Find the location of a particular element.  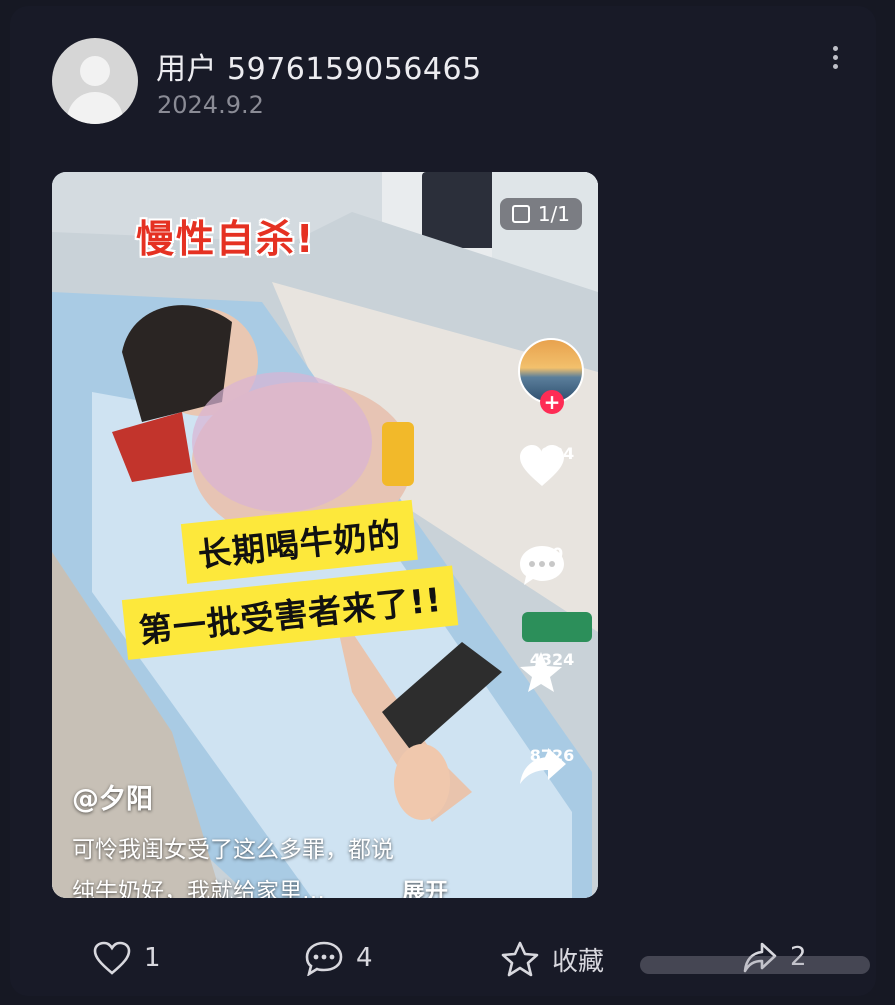

side-like-button: 6984 is located at coordinates (552, 465).